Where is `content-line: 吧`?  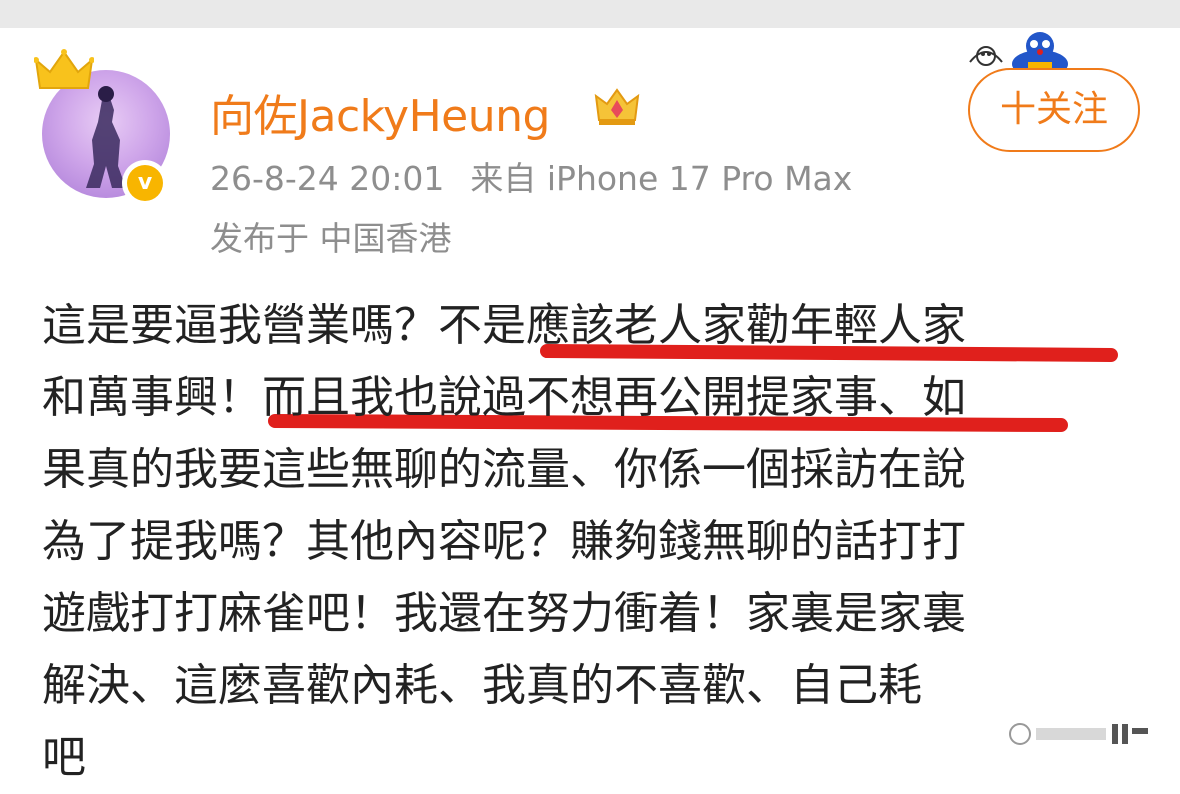 content-line: 吧 is located at coordinates (64, 757).